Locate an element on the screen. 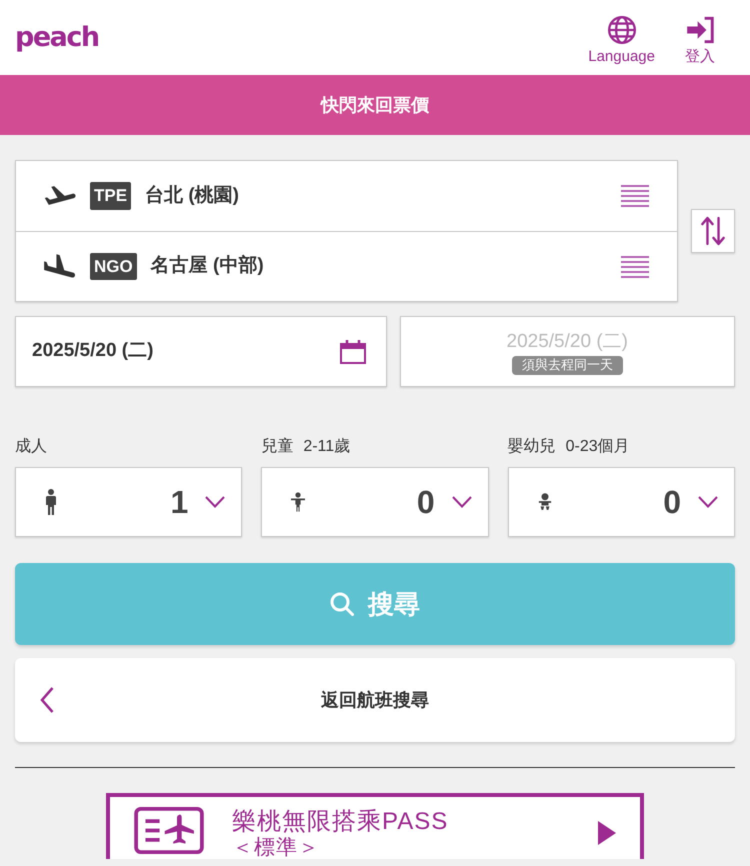  landing-plane-icon is located at coordinates (60, 266).